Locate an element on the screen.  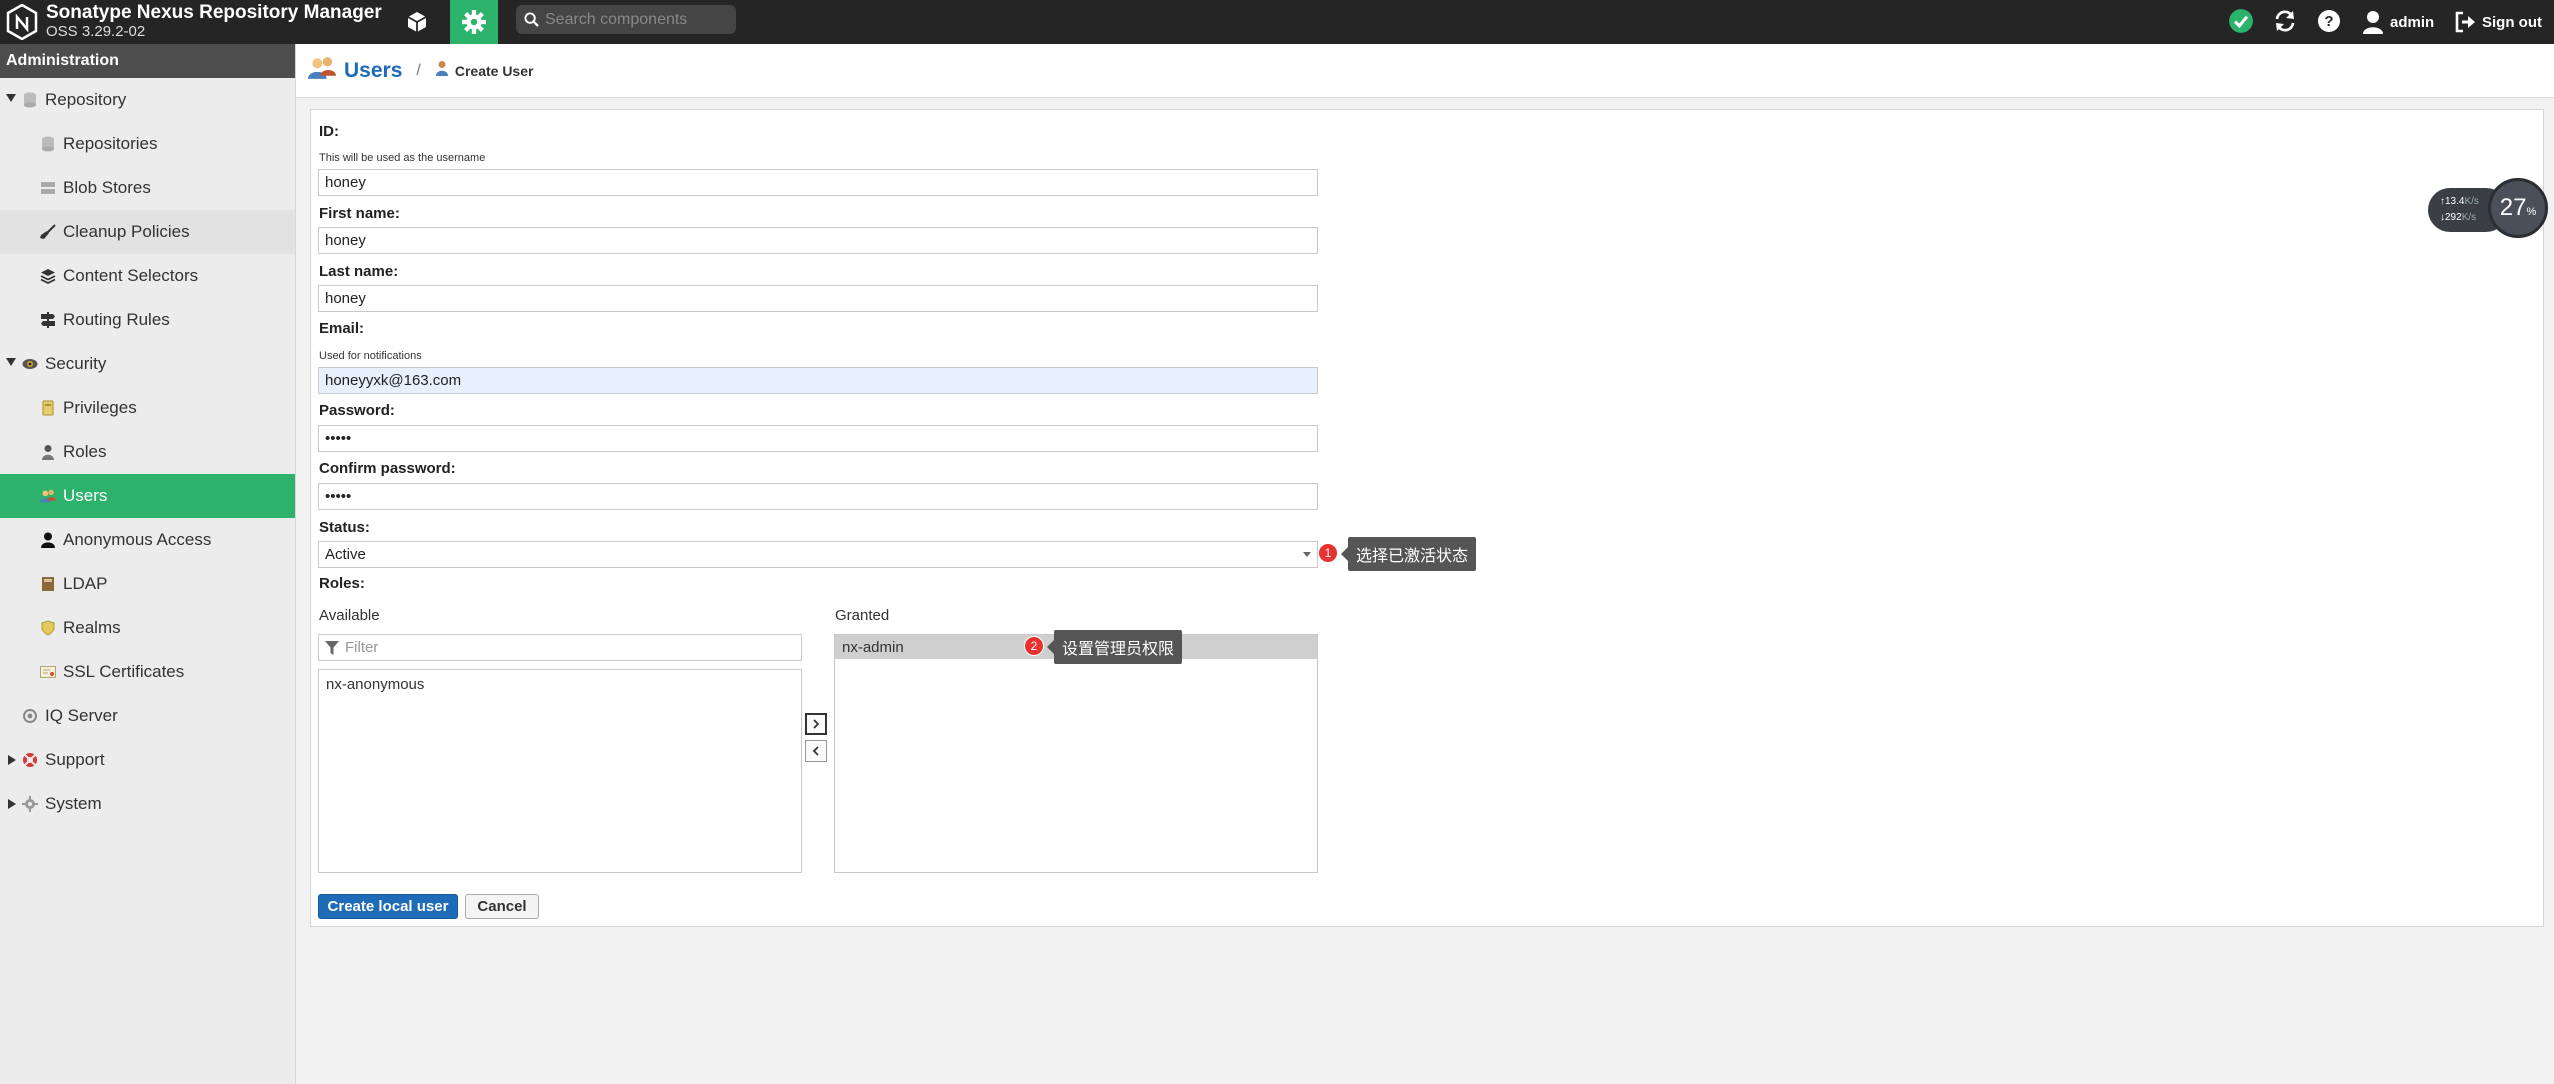
create-local-user-button: Create local user is located at coordinates (388, 906).